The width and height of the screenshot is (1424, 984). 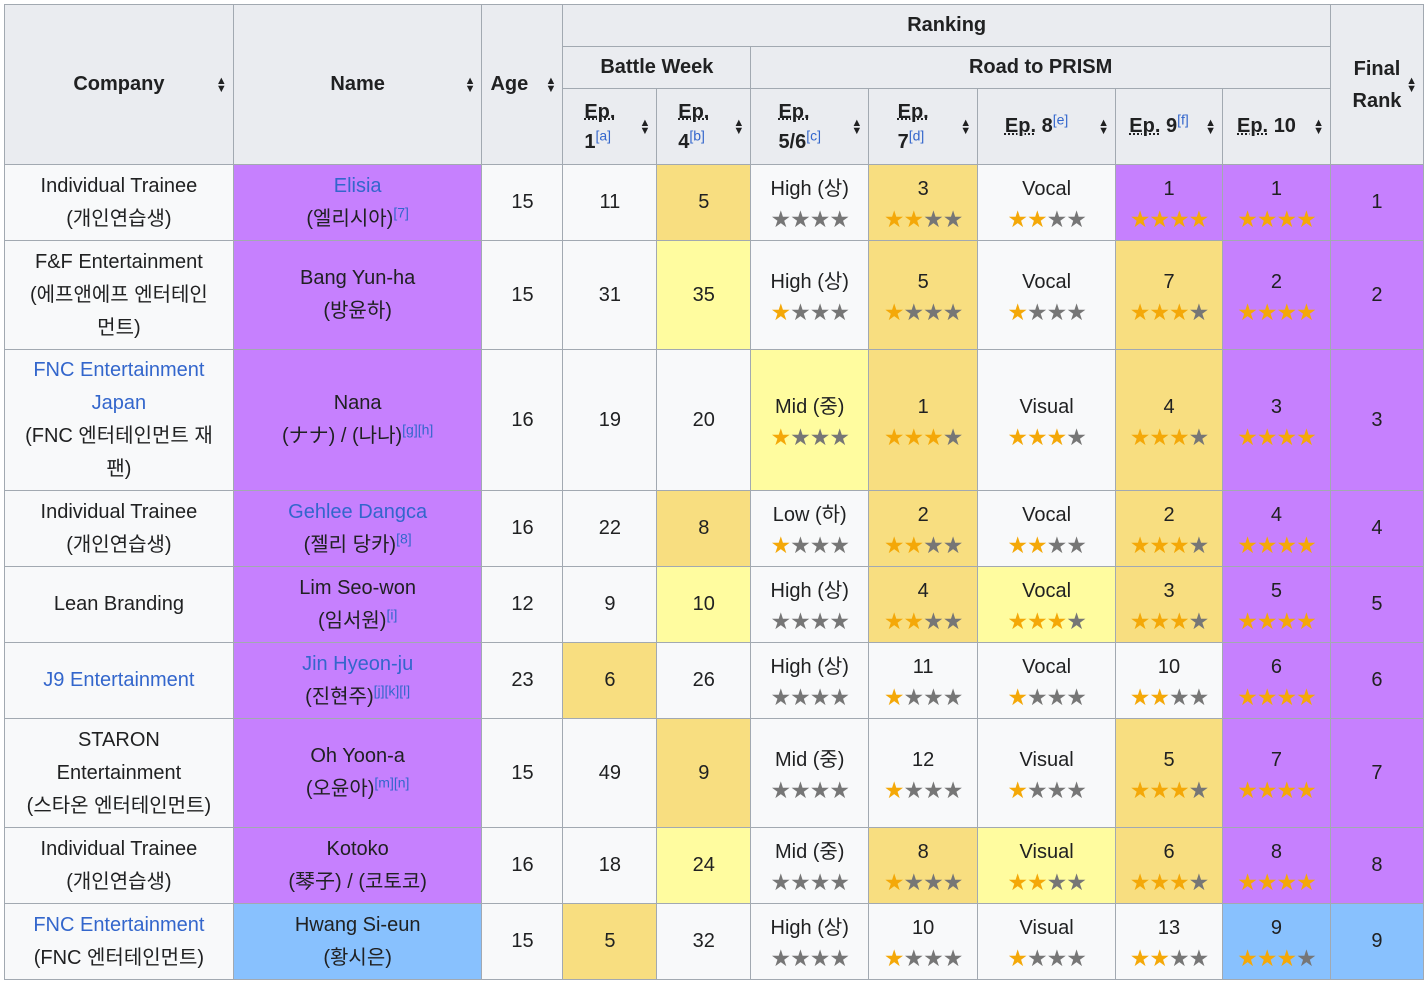 What do you see at coordinates (1183, 119) in the screenshot?
I see `reference-link: [f]` at bounding box center [1183, 119].